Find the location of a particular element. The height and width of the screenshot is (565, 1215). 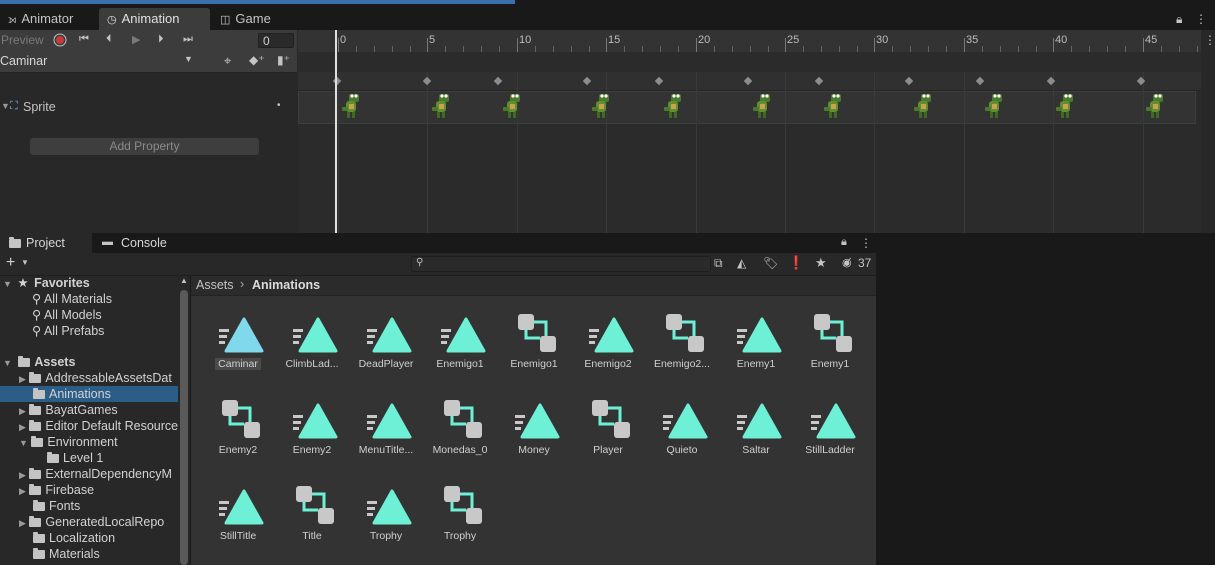

animation-clip-asset: Quieto is located at coordinates (682, 424).